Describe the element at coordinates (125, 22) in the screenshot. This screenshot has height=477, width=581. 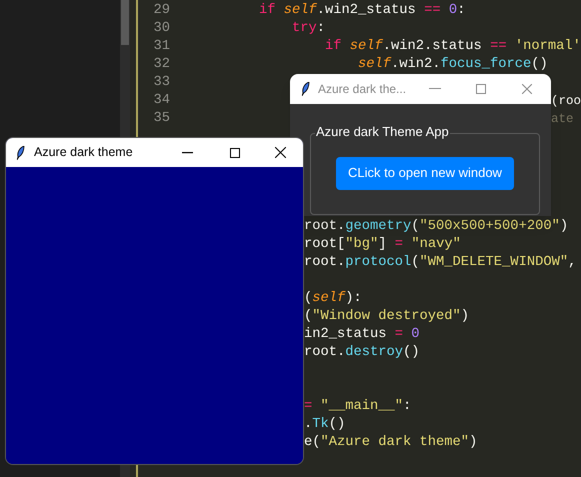
I see `scrollbar-thumb` at that location.